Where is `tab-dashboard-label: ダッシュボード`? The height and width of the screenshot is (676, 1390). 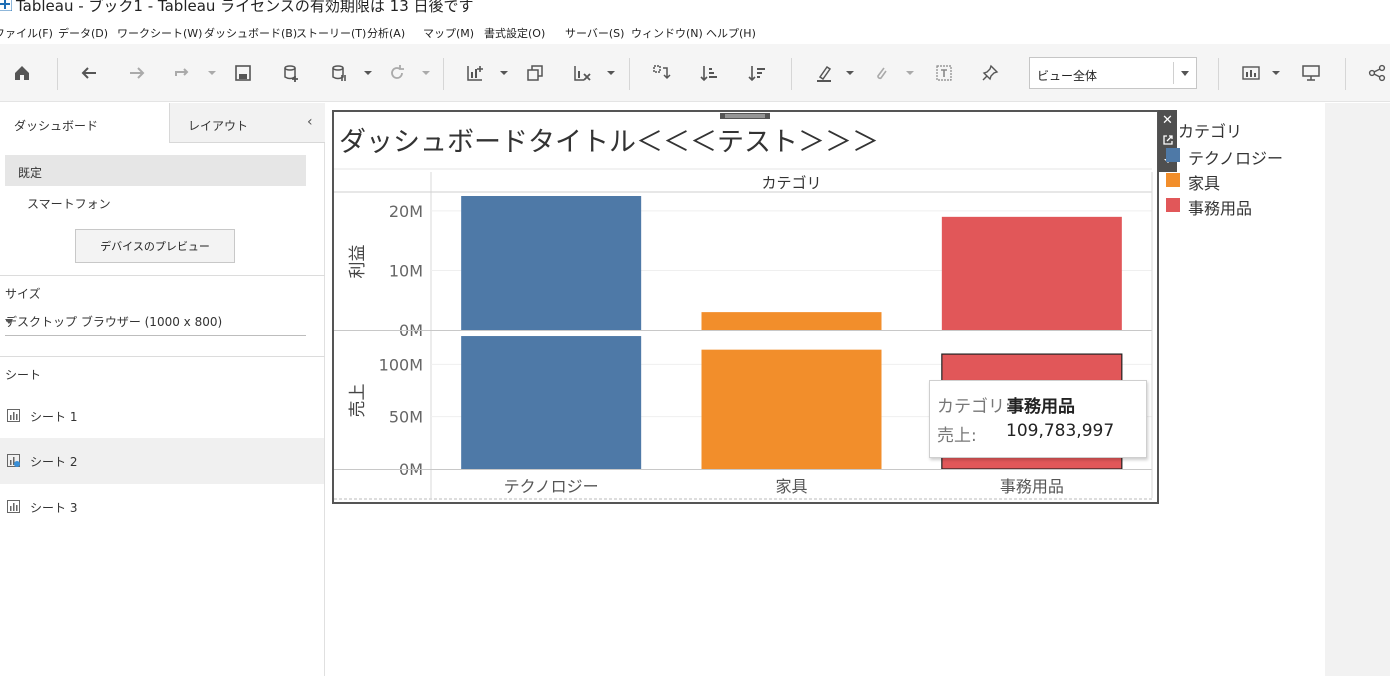 tab-dashboard-label: ダッシュボード is located at coordinates (56, 126).